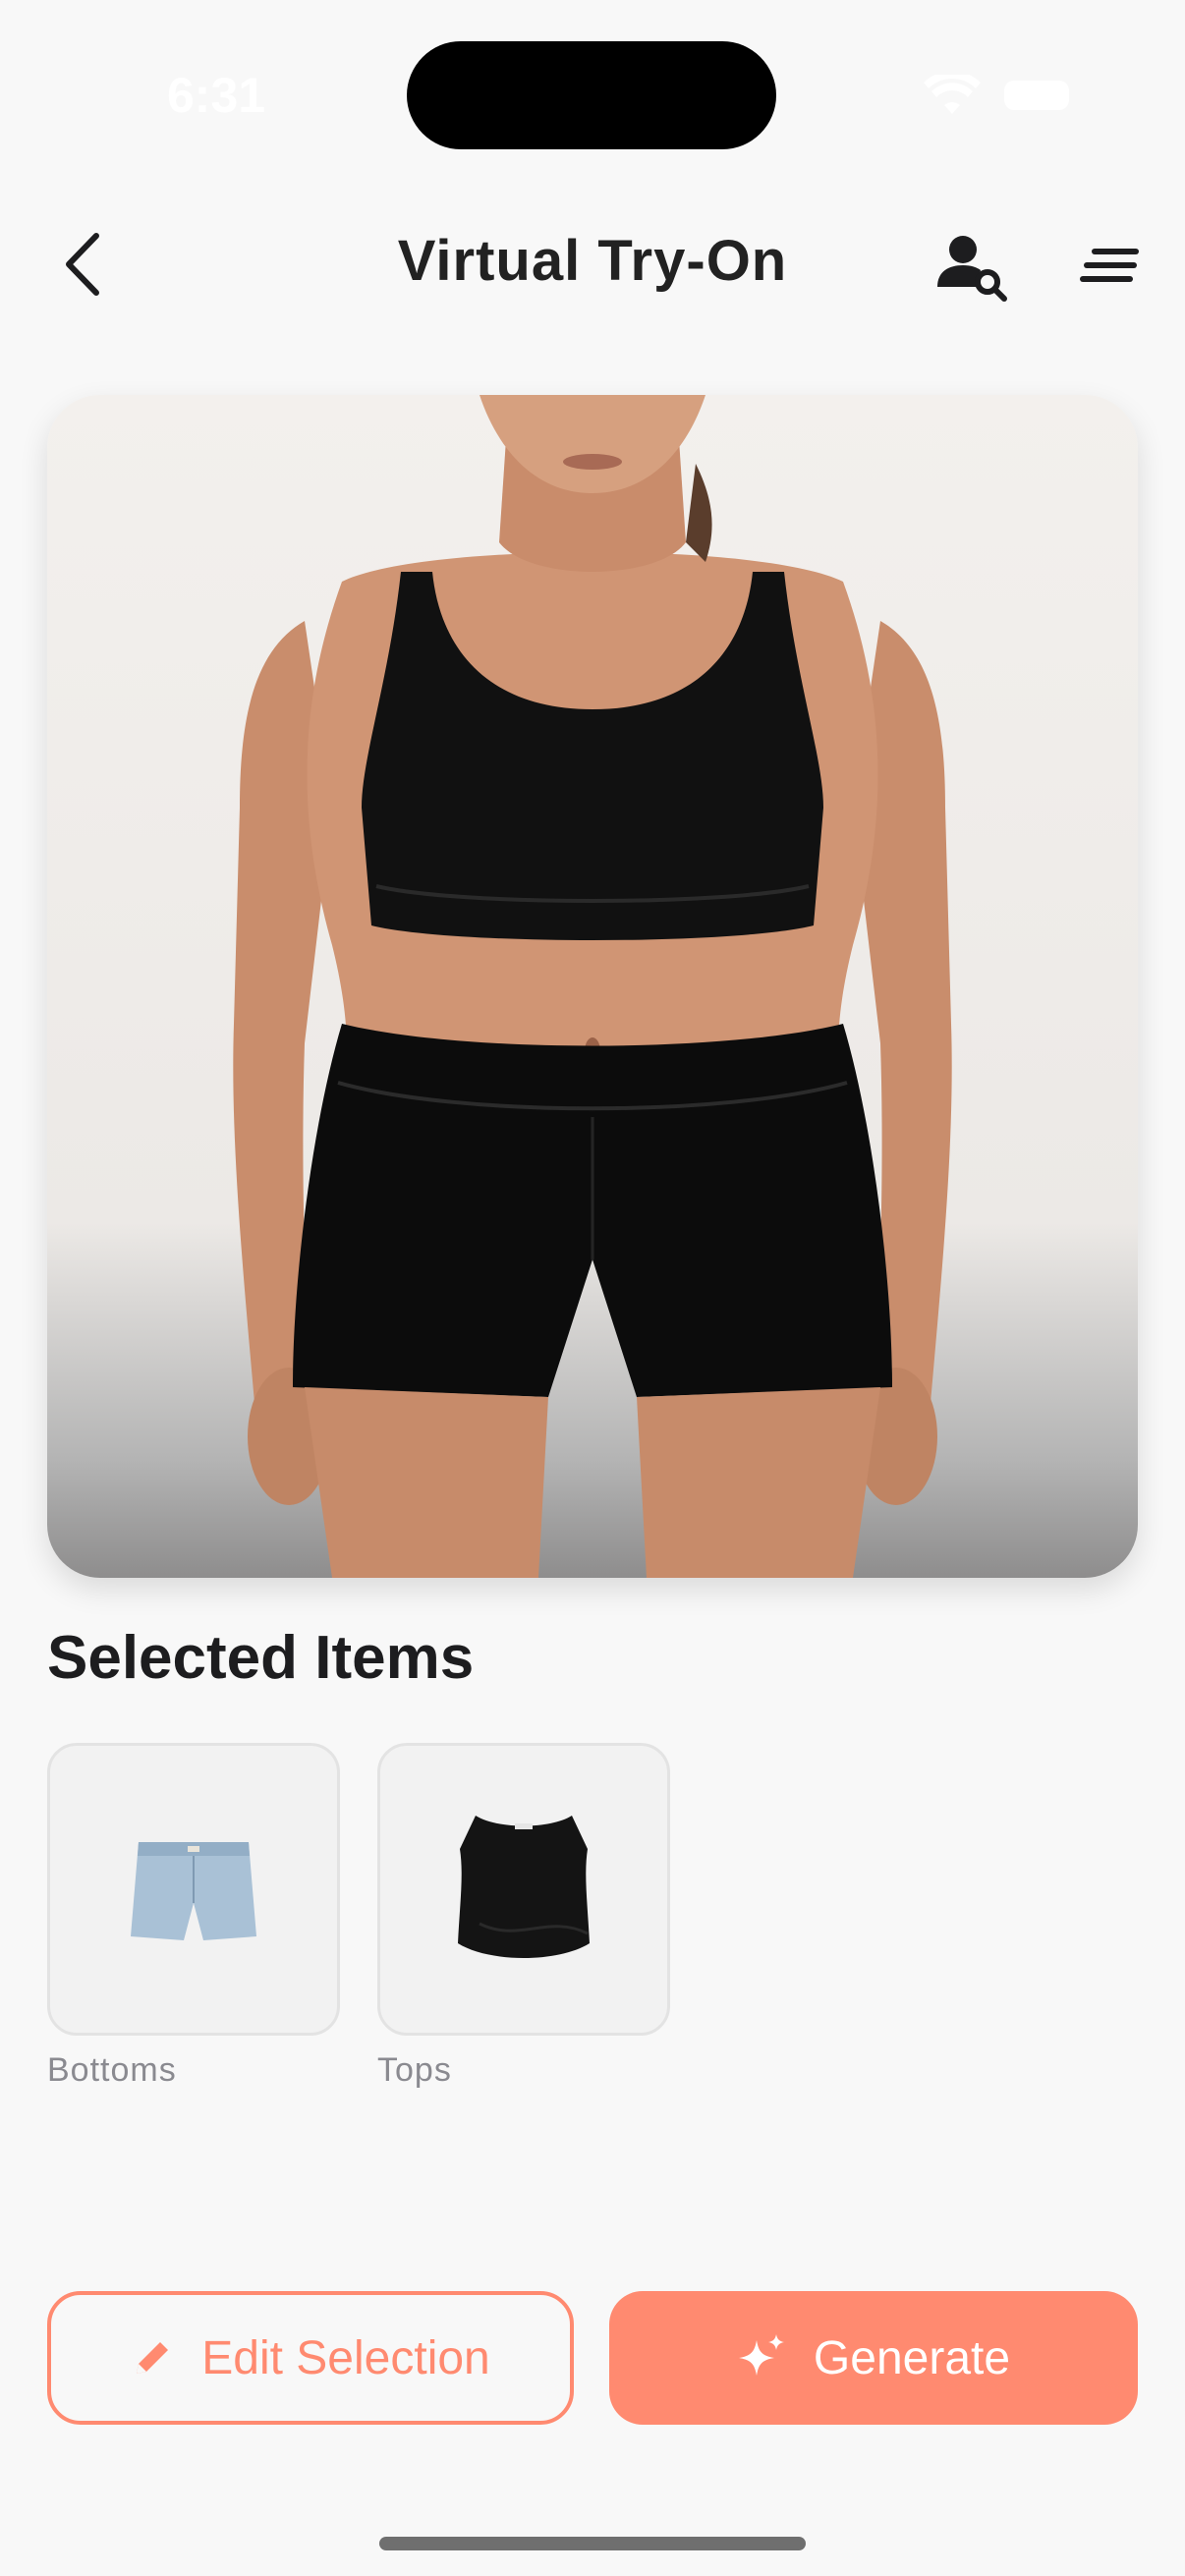 This screenshot has height=2576, width=1185. What do you see at coordinates (346, 2357) in the screenshot?
I see `edit-selection-label: Edit Selection` at bounding box center [346, 2357].